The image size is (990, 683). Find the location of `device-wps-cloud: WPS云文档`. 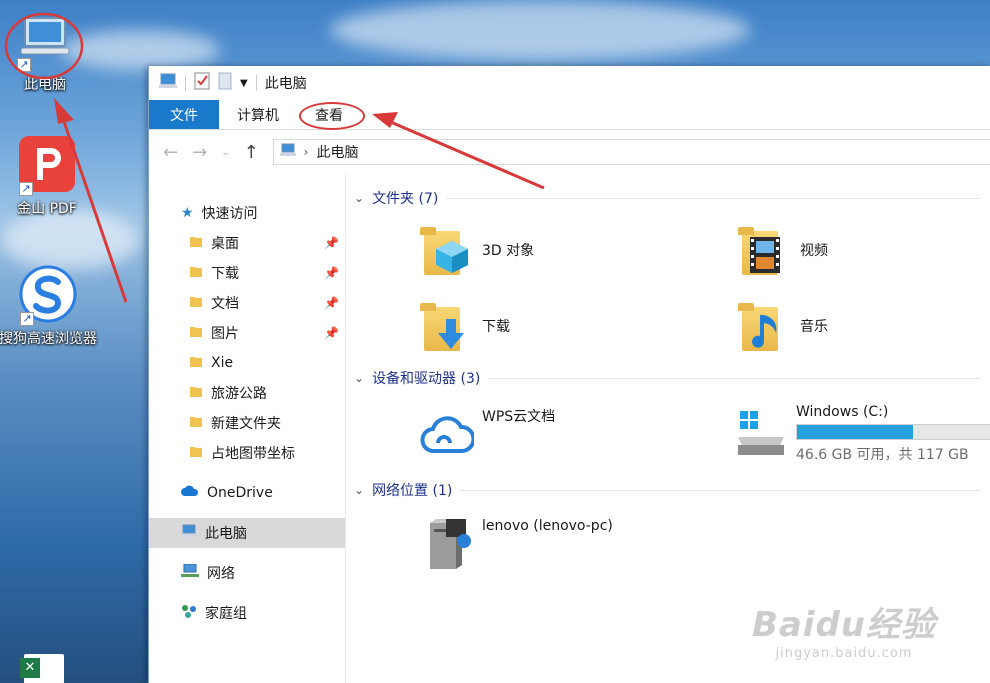

device-wps-cloud: WPS云文档 is located at coordinates (513, 434).